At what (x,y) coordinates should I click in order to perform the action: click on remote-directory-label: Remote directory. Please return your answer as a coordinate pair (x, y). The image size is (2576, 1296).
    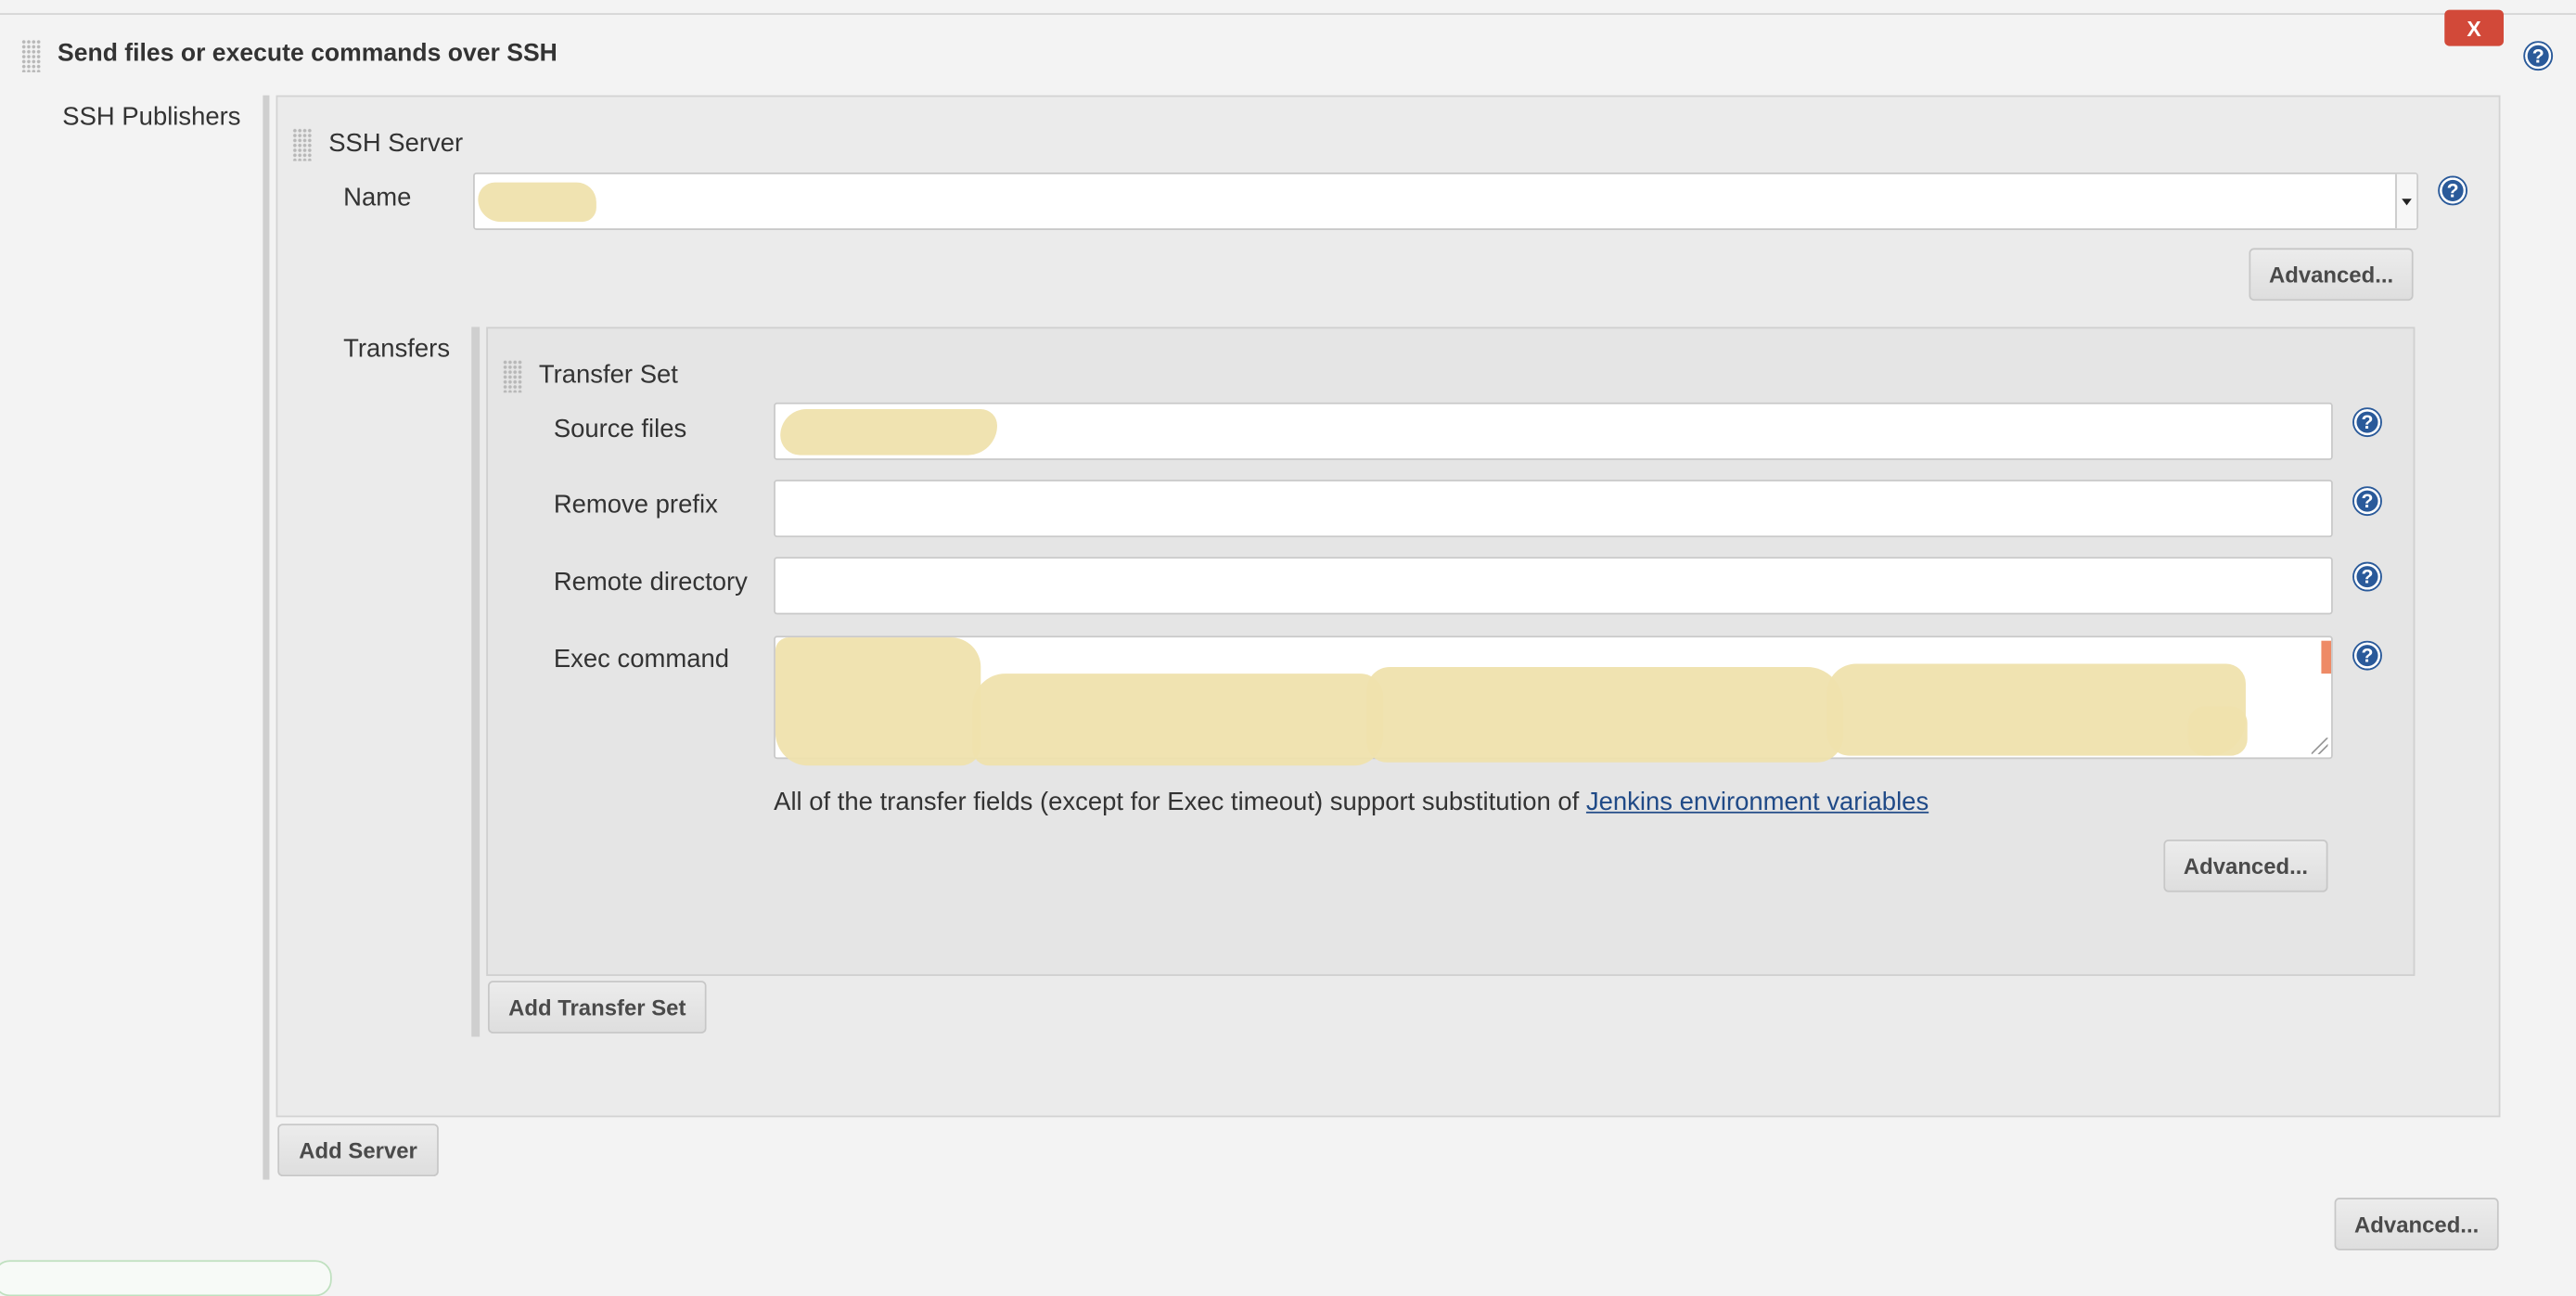
    Looking at the image, I should click on (650, 582).